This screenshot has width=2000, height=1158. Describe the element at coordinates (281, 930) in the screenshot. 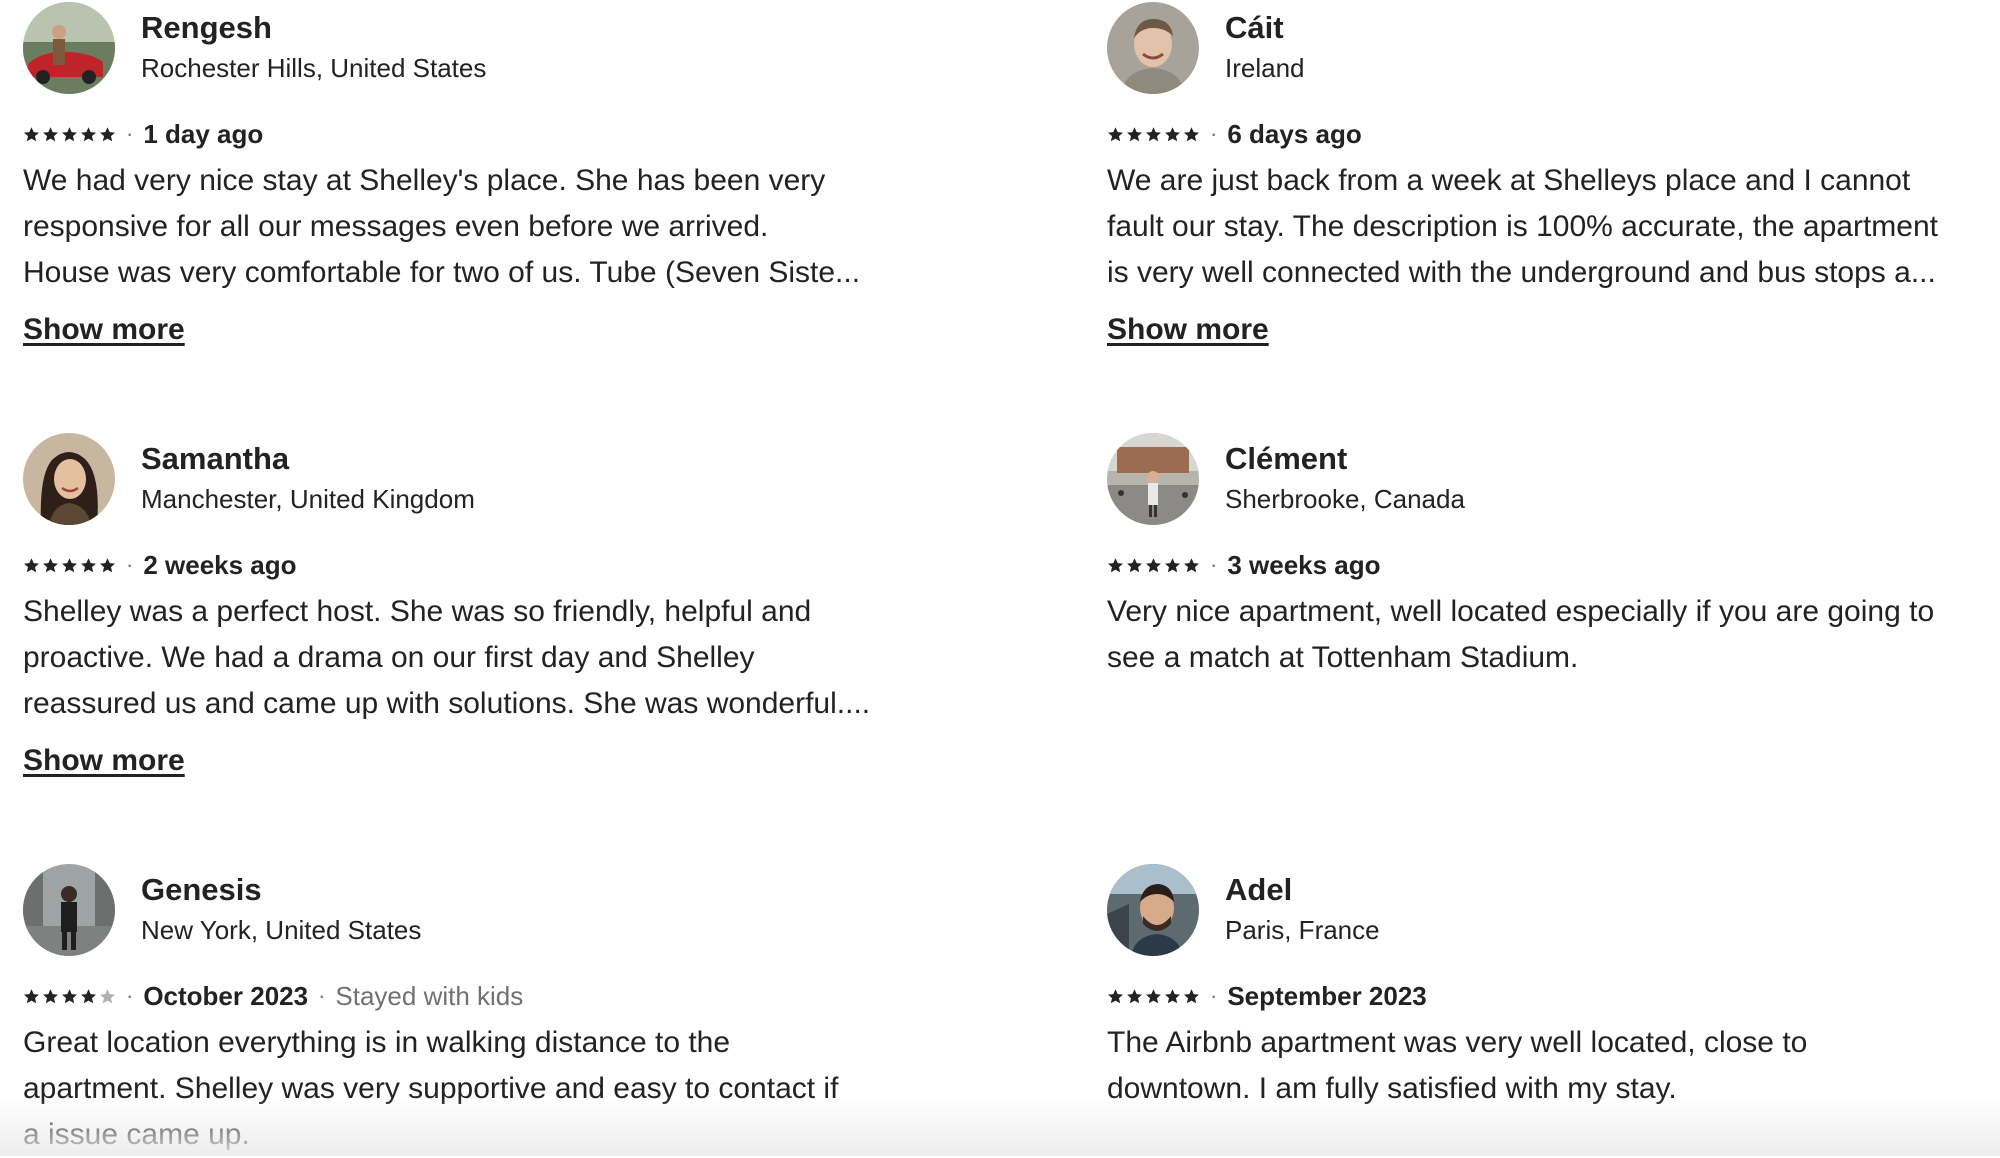

I see `reviewer-location: New York, United States` at that location.